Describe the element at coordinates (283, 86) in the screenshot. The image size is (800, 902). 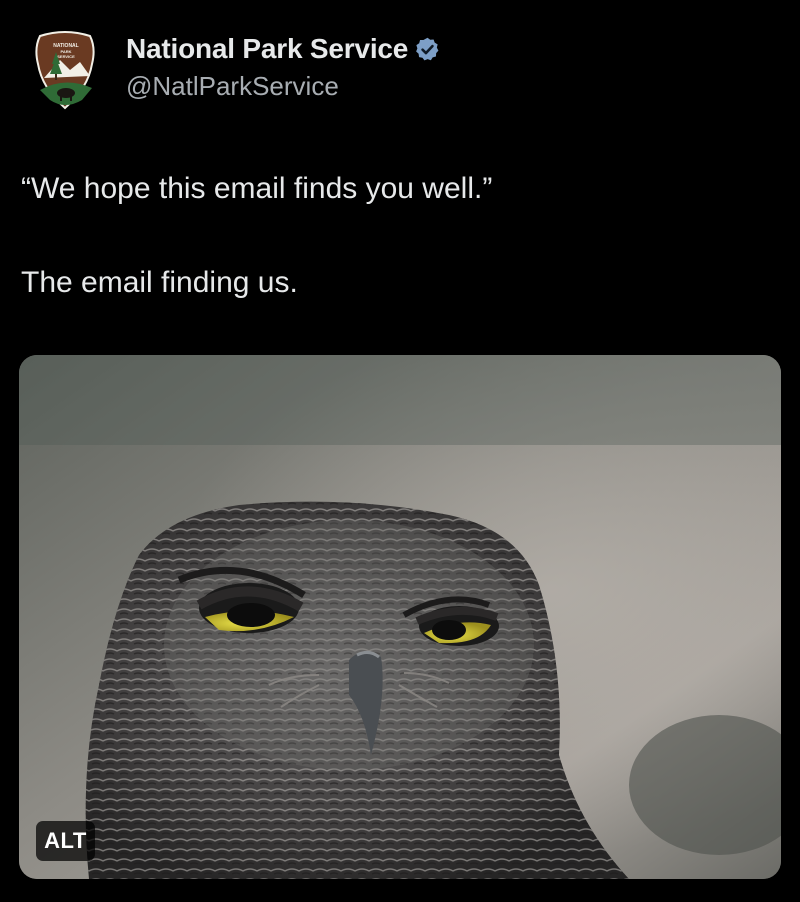
I see `author-handle: @NatlParkService` at that location.